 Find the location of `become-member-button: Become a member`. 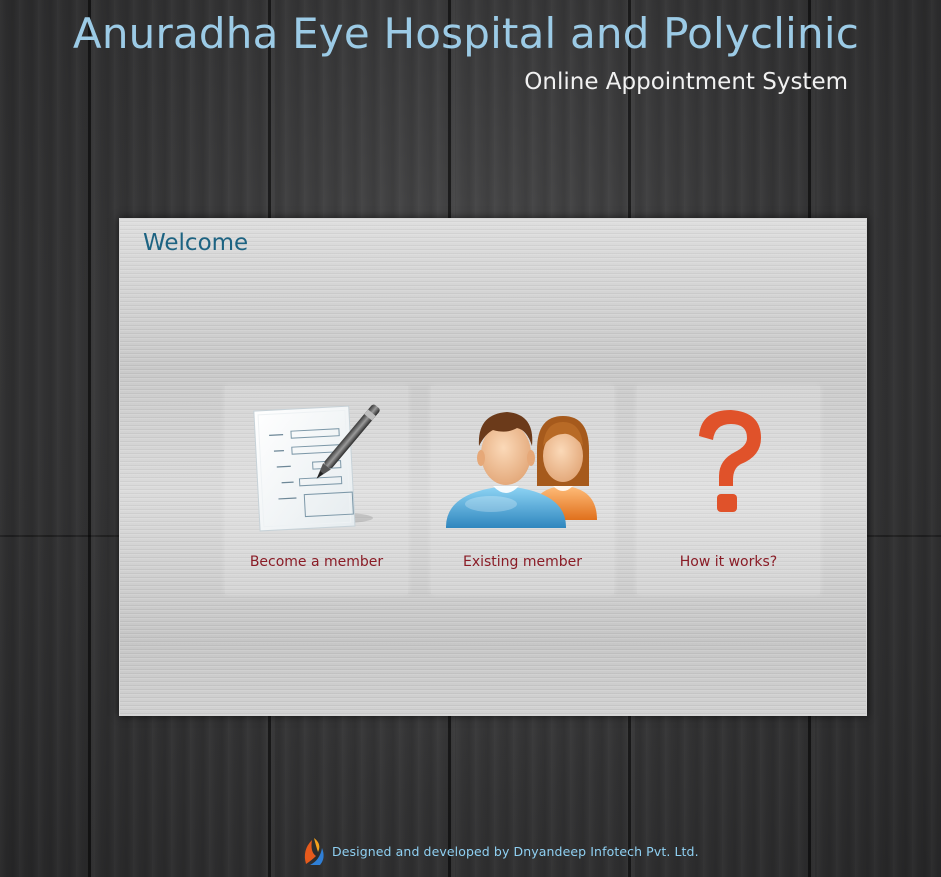

become-member-button: Become a member is located at coordinates (316, 490).